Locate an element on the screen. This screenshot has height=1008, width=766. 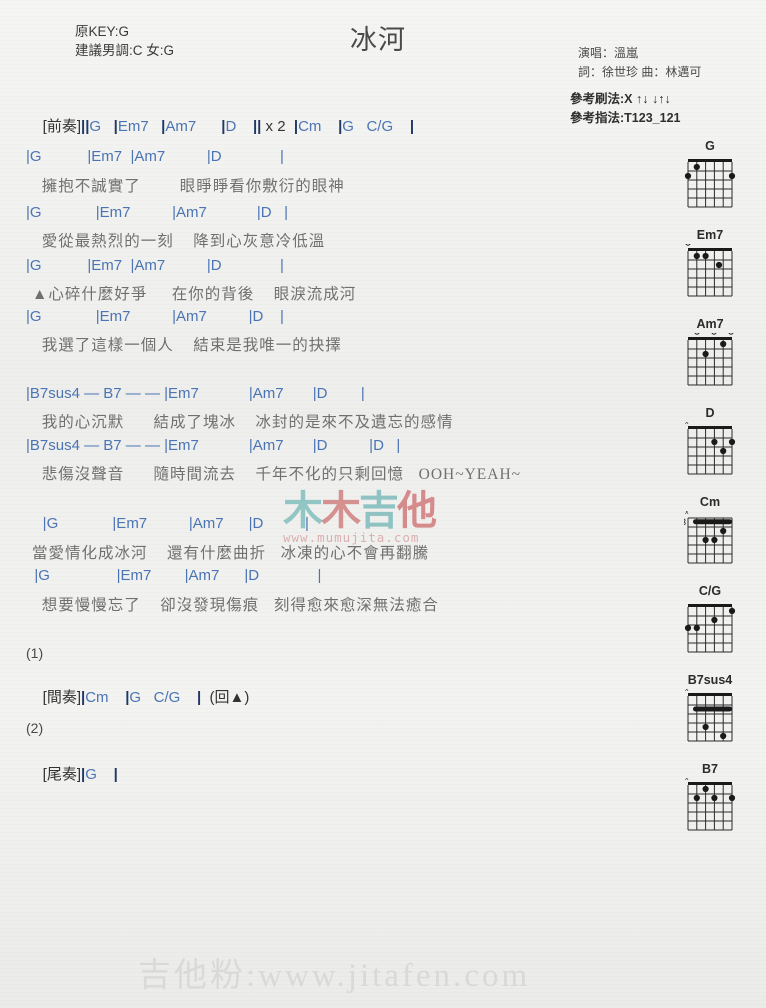
chord-diagram-label: D is located at coordinates (710, 413).